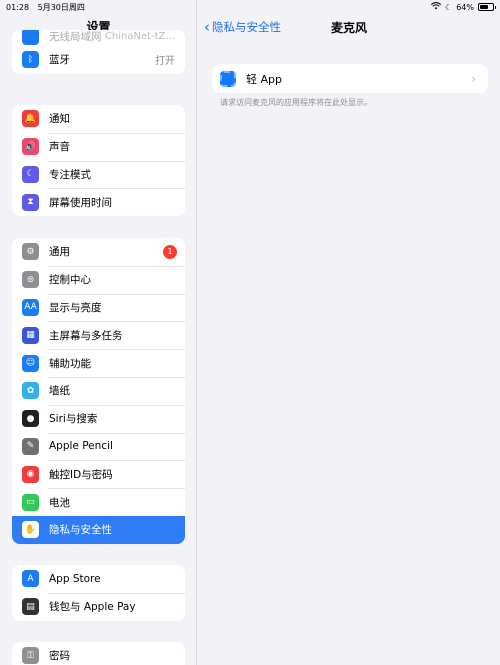  Describe the element at coordinates (70, 280) in the screenshot. I see `sidebar-item-label: 控制中心` at that location.